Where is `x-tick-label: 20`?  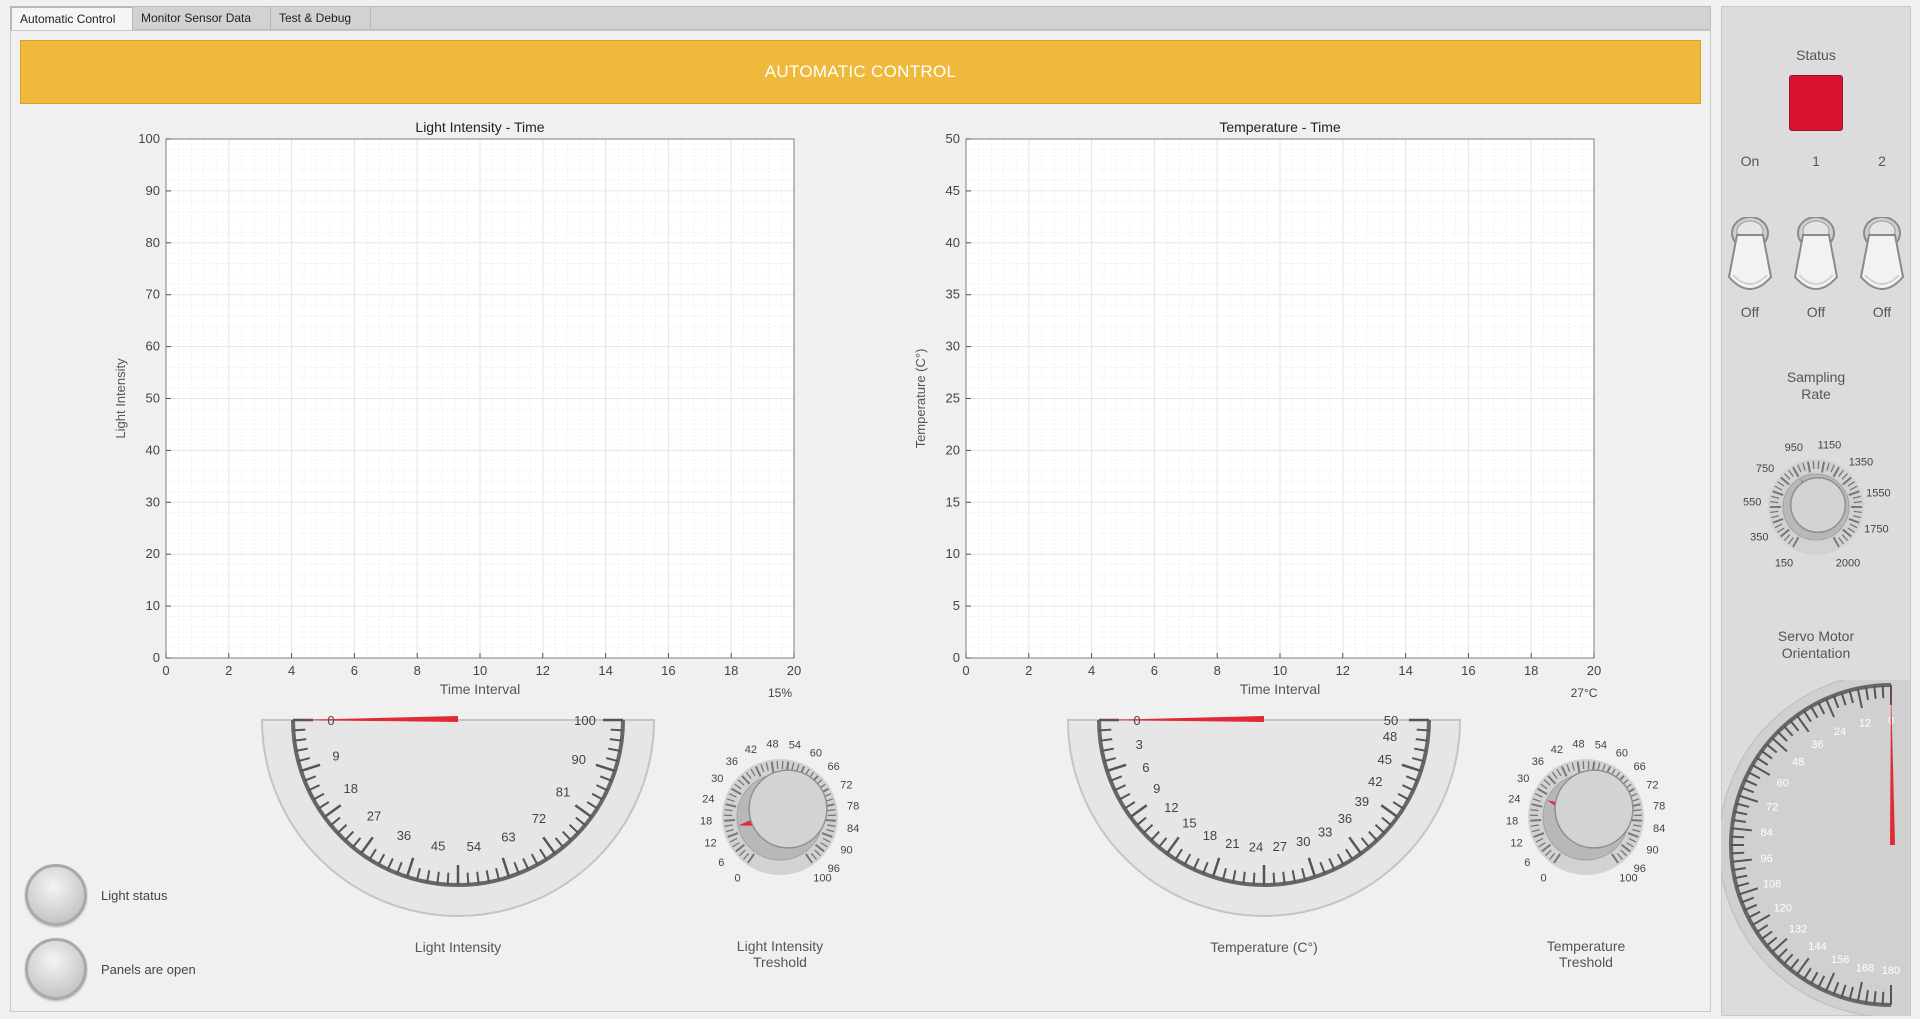
x-tick-label: 20 is located at coordinates (1594, 670).